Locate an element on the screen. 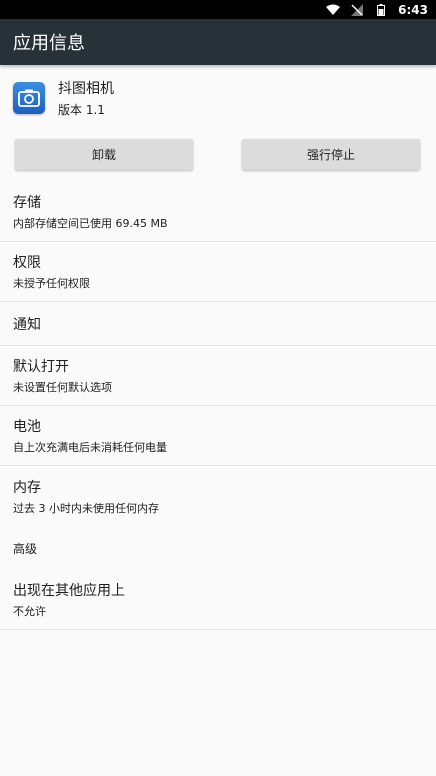  storage-subtitle: 内部存储空间已使用 69.45 MB is located at coordinates (90, 223).